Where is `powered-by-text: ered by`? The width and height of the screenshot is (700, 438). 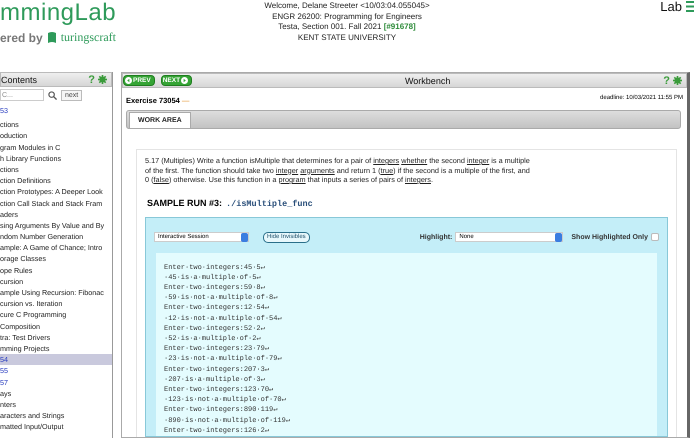 powered-by-text: ered by is located at coordinates (21, 37).